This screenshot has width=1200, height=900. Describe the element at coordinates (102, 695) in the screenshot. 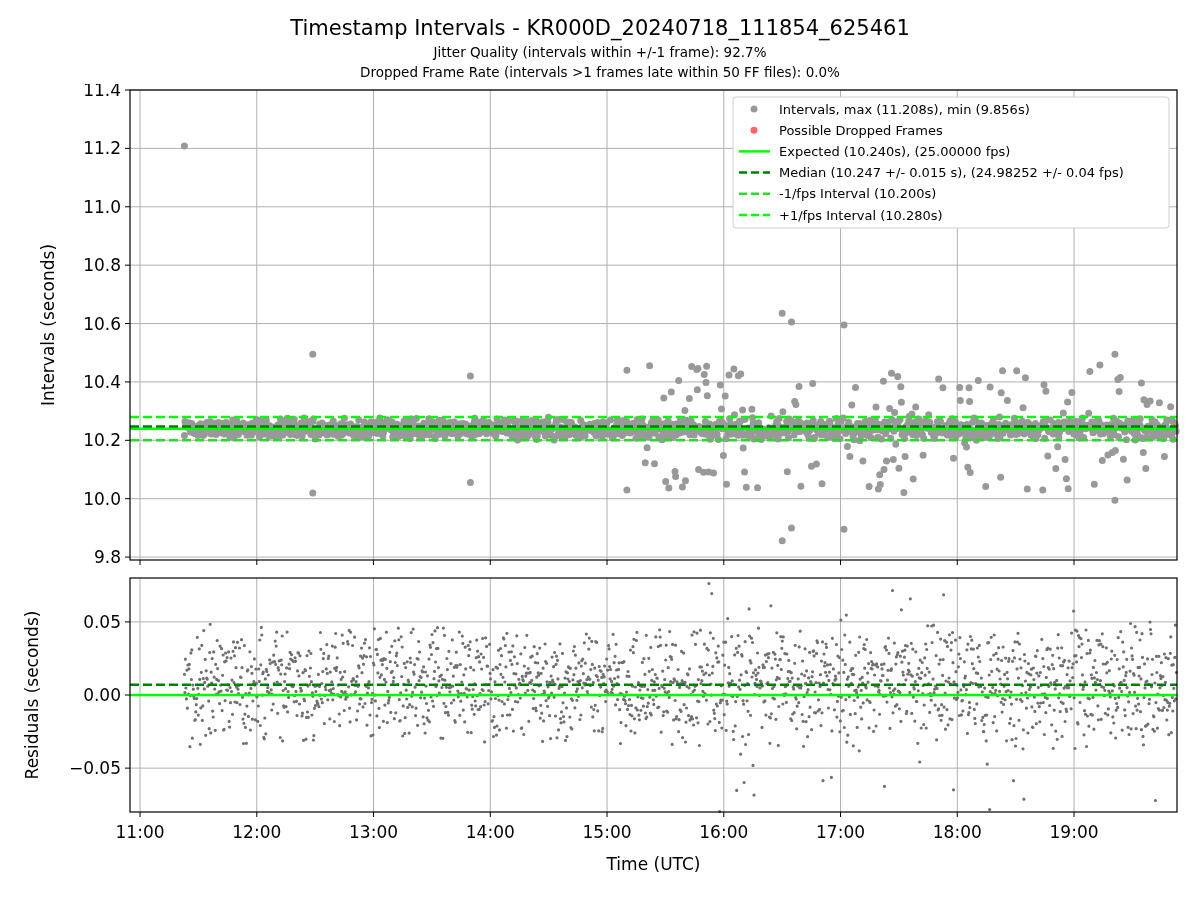

I see `y-tick-label: 0.00` at that location.